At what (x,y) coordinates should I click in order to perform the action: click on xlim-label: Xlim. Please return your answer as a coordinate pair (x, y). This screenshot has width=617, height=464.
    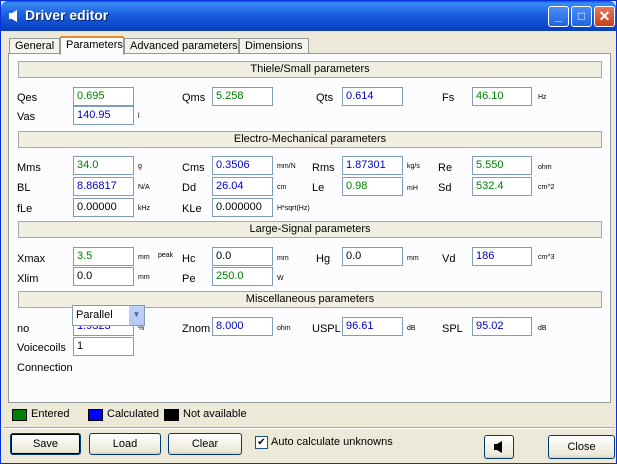
    Looking at the image, I should click on (28, 279).